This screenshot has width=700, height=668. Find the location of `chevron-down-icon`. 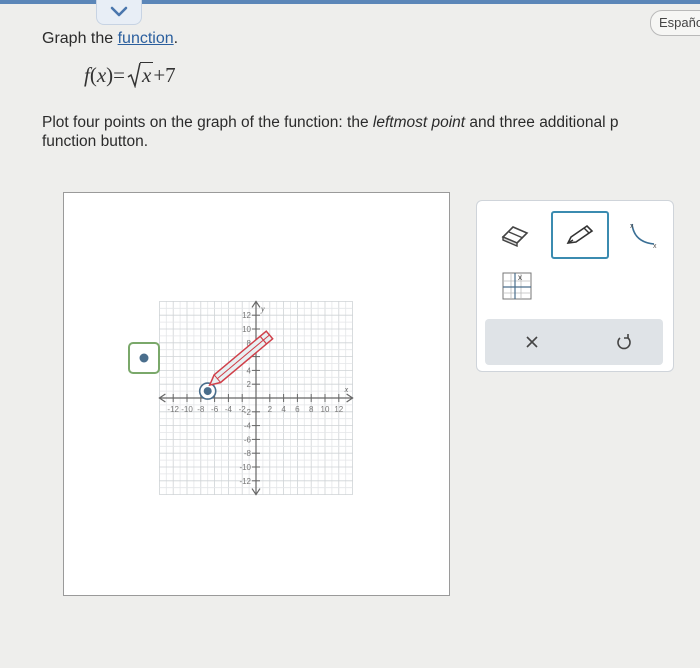

chevron-down-icon is located at coordinates (119, 11).